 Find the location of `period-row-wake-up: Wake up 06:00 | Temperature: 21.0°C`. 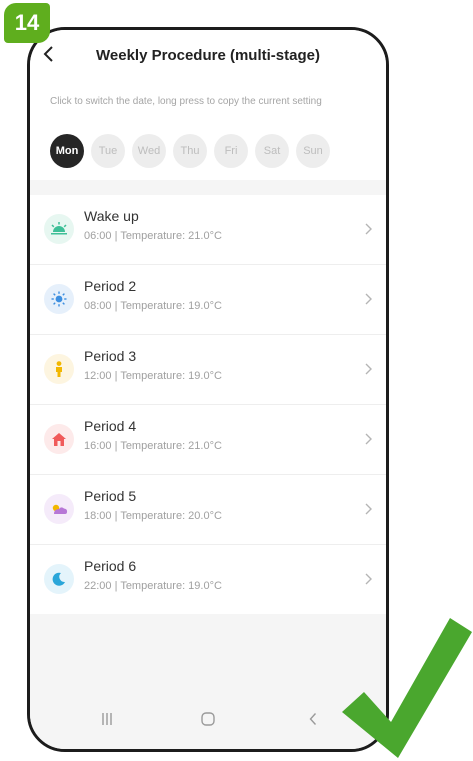

period-row-wake-up: Wake up 06:00 | Temperature: 21.0°C is located at coordinates (208, 230).